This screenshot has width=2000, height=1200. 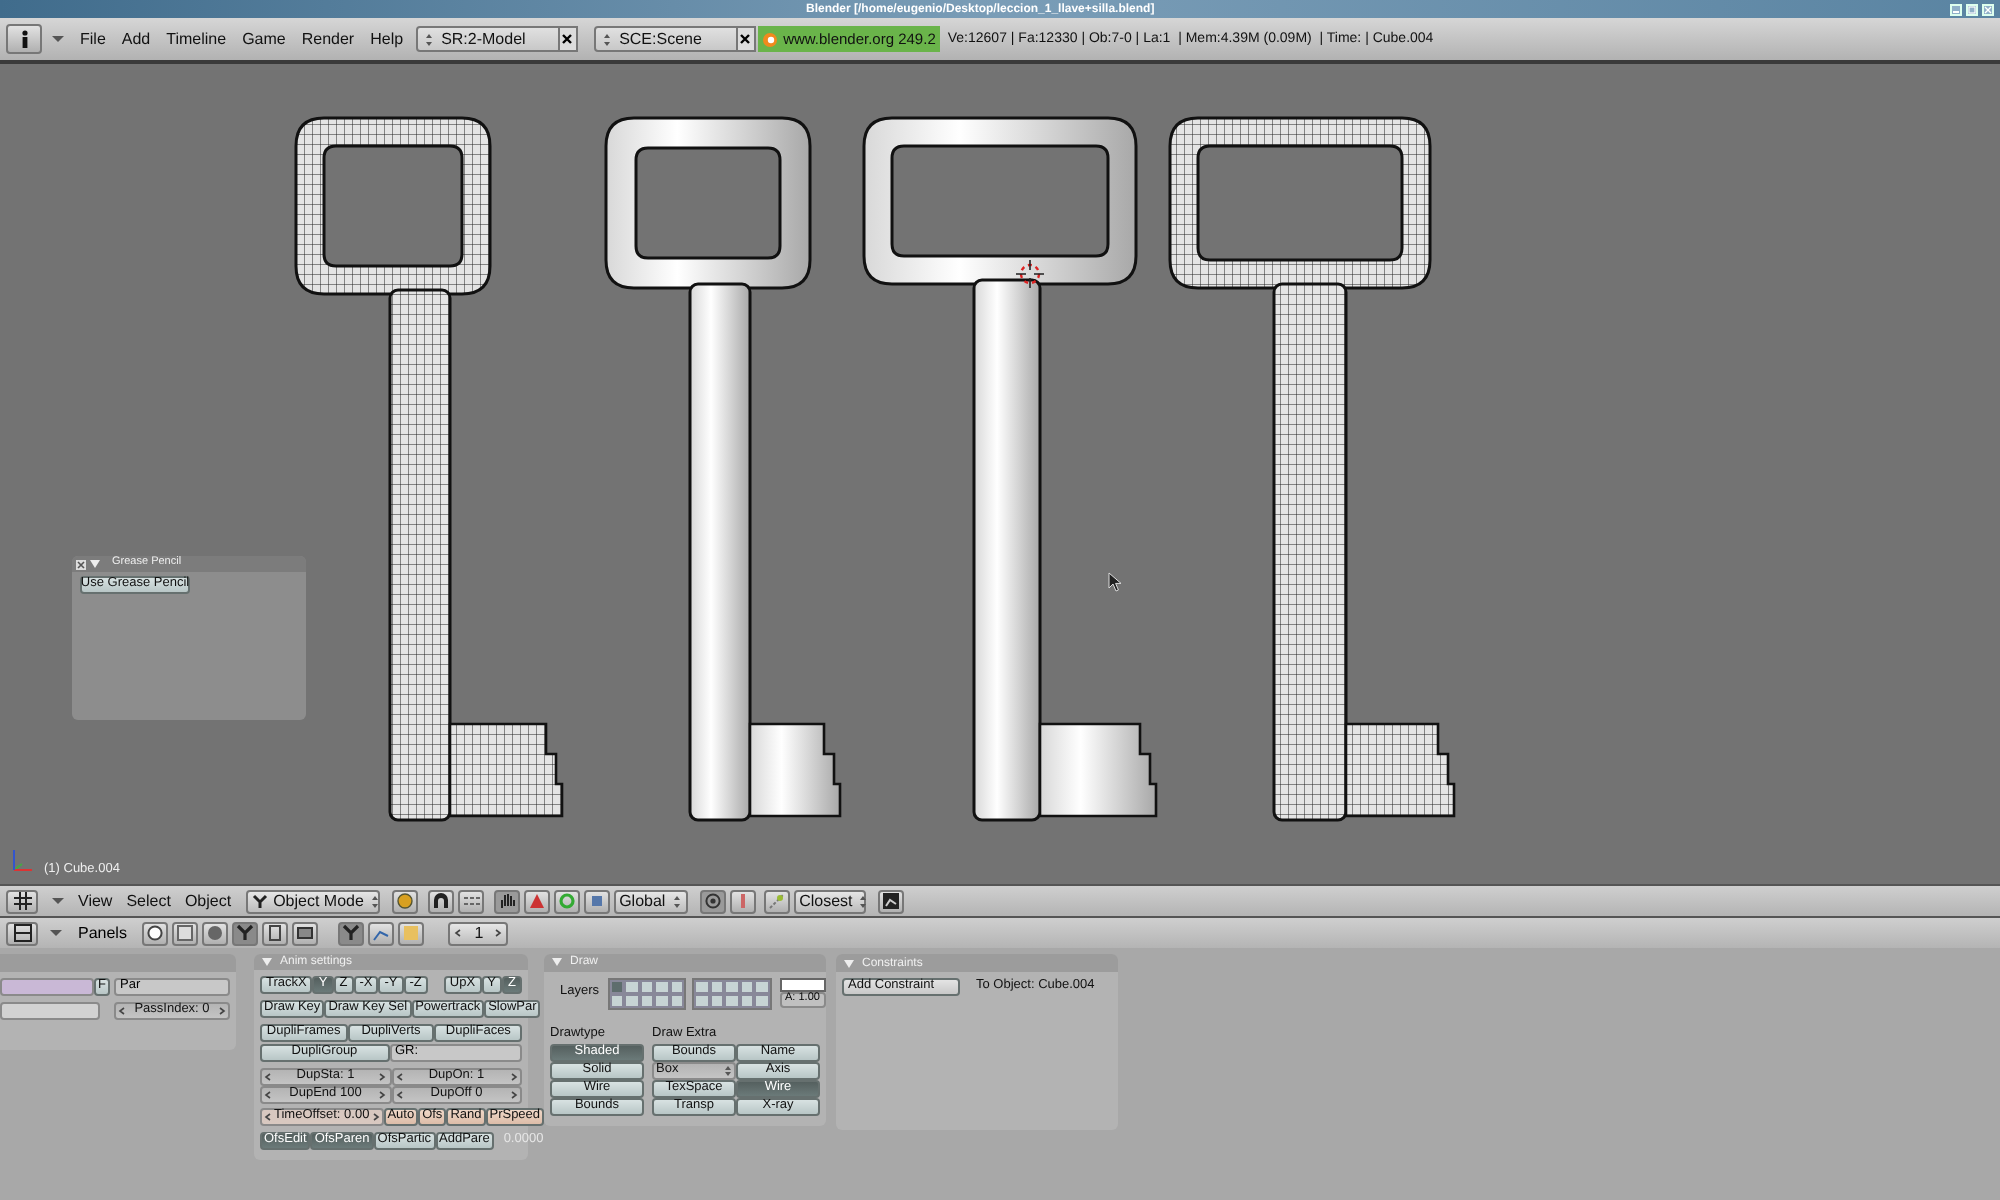 I want to click on menu-item: View, so click(x=95, y=901).